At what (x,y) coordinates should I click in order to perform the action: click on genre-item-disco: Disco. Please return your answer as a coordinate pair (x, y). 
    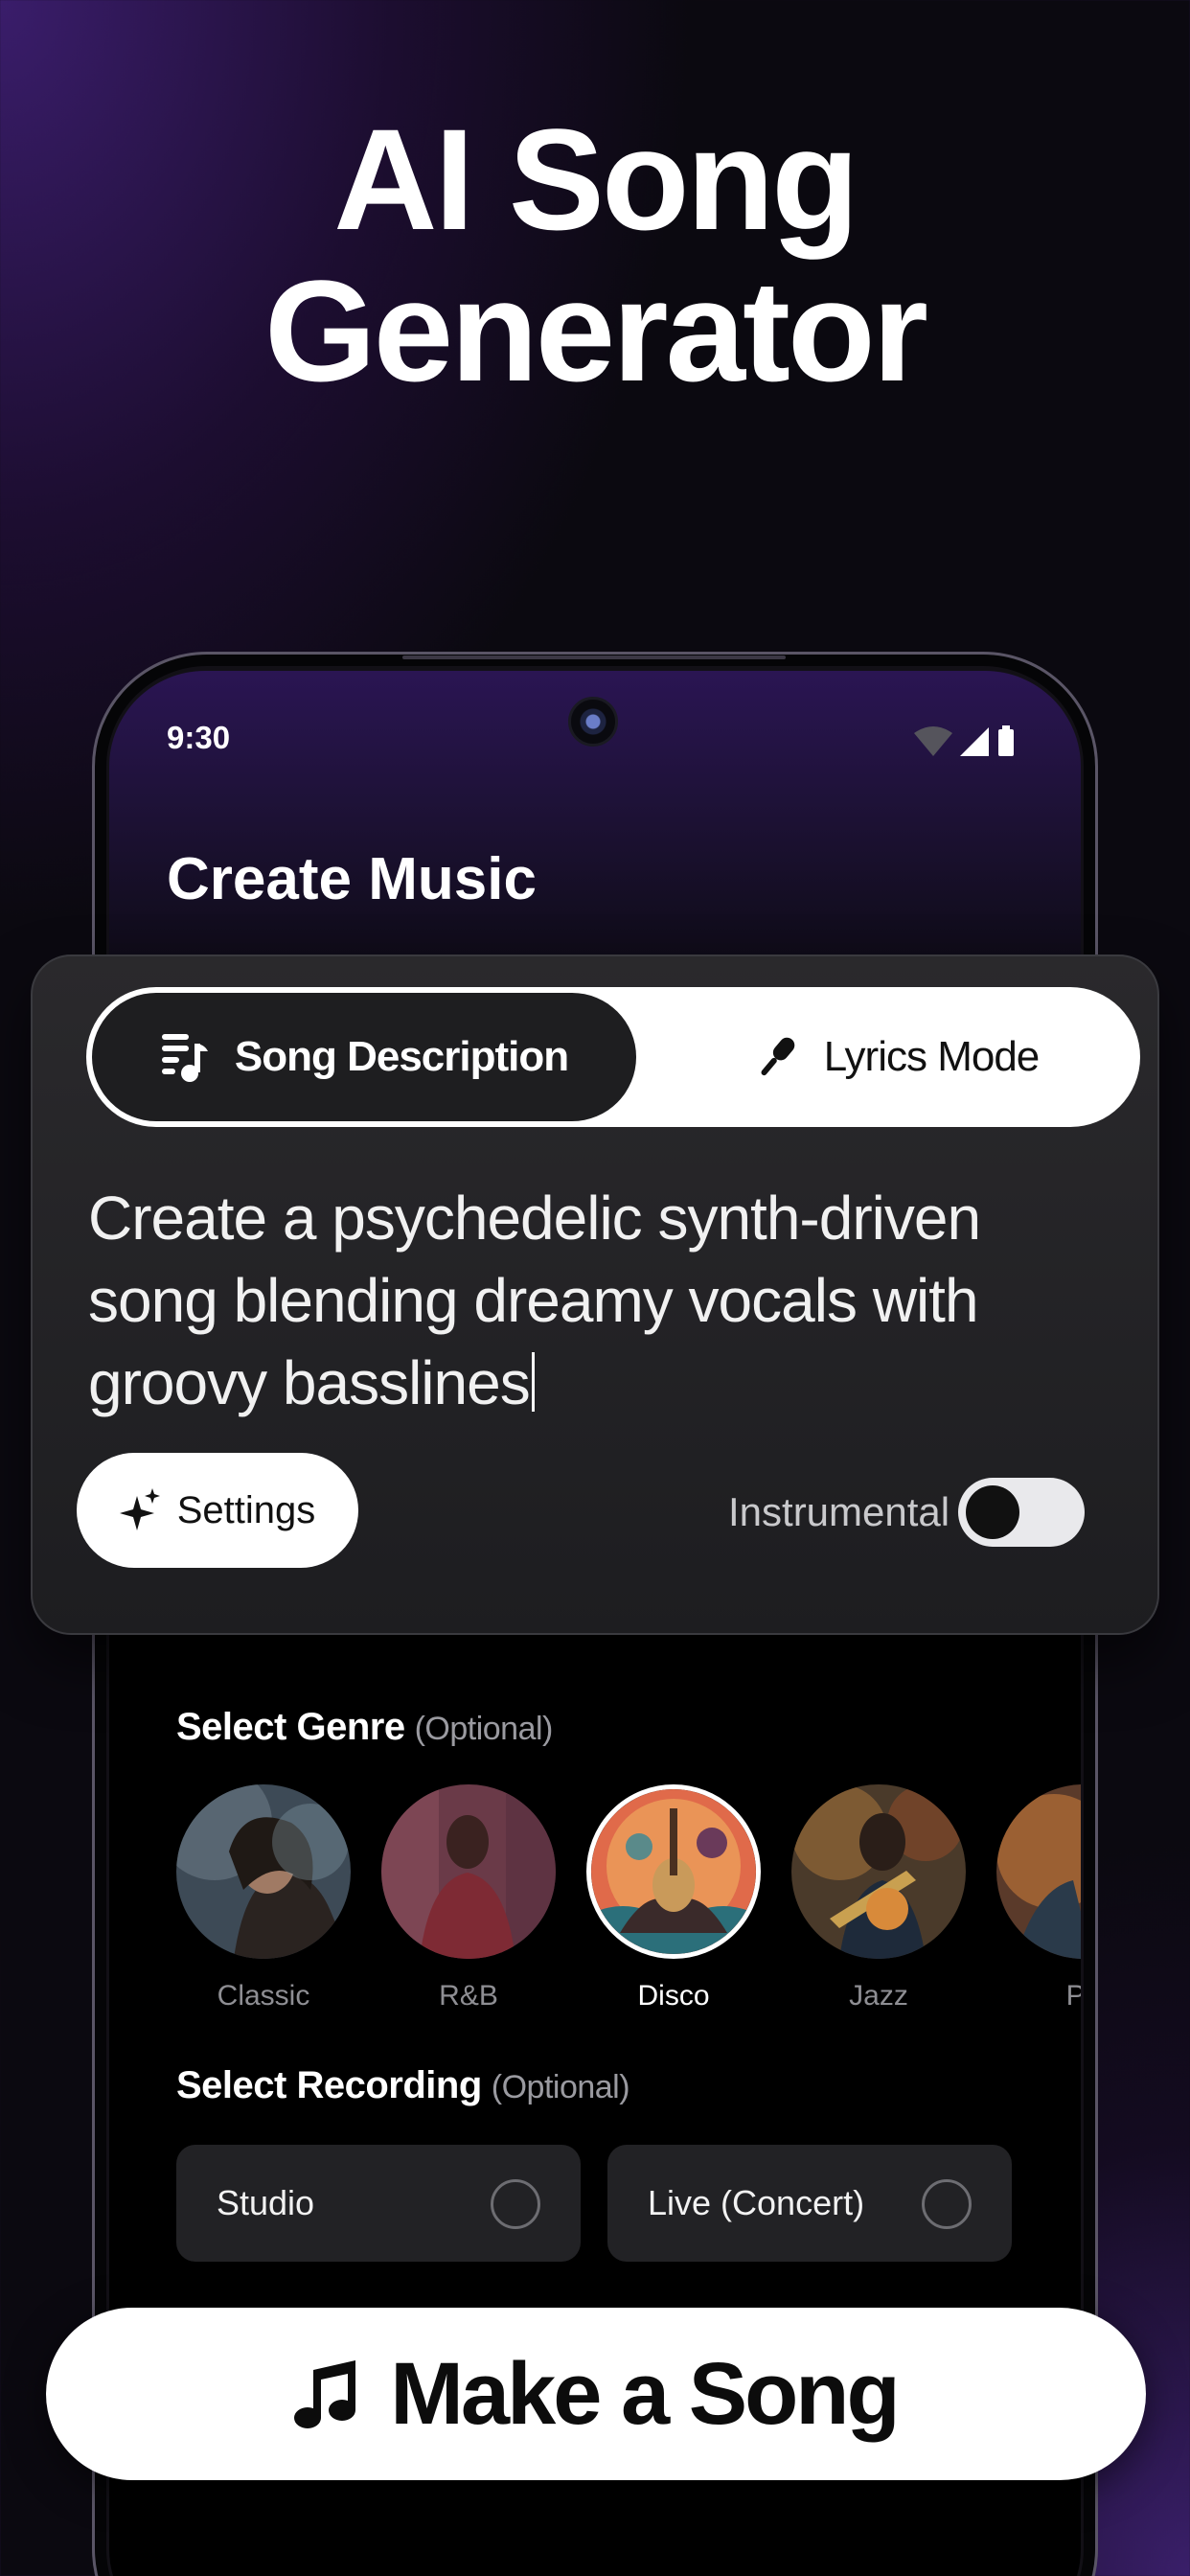
    Looking at the image, I should click on (673, 1898).